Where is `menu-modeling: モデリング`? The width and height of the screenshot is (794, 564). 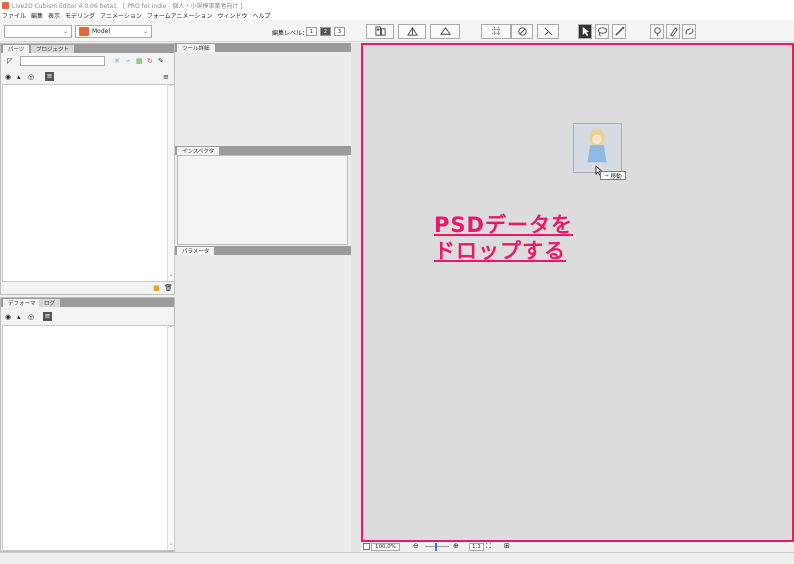 menu-modeling: モデリング is located at coordinates (80, 15).